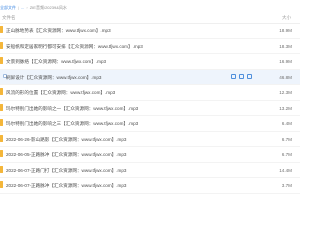 This screenshot has width=320, height=240. I want to click on file-size: 46.8M, so click(285, 77).